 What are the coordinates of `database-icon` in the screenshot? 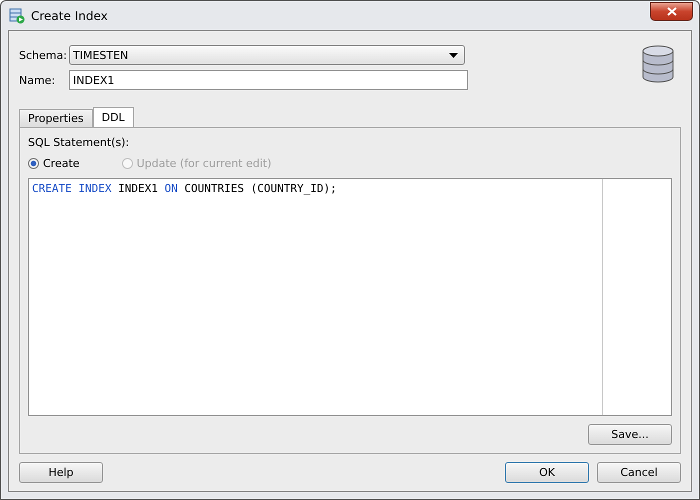 It's located at (658, 64).